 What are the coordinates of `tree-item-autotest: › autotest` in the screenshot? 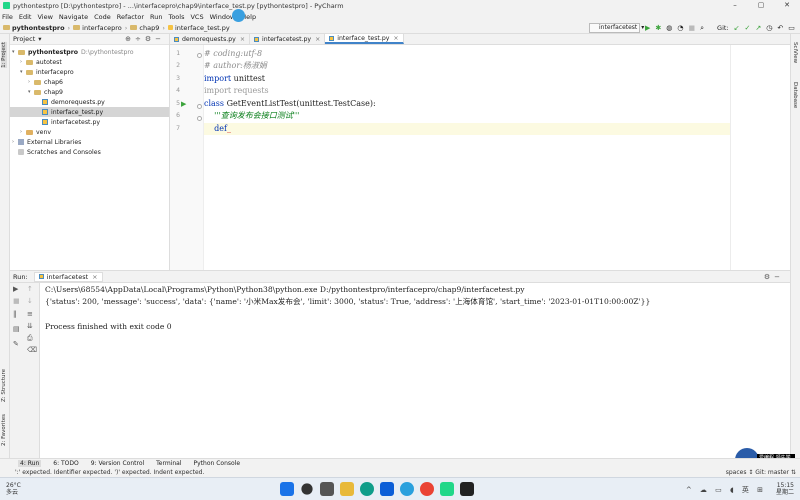 It's located at (89, 62).